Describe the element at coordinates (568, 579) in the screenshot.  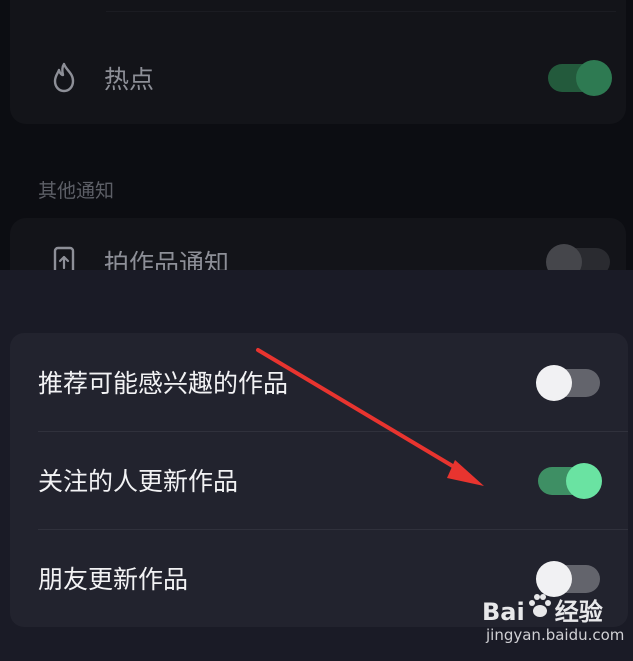
I see `friends-toggle` at that location.